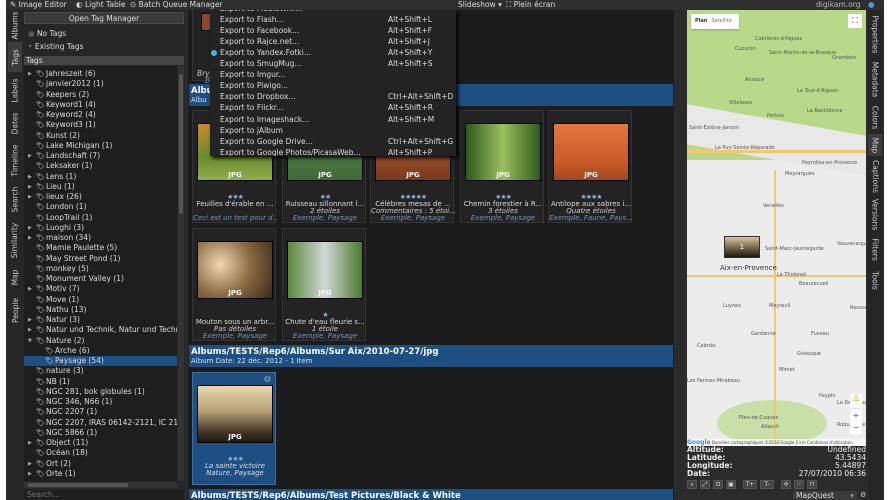  What do you see at coordinates (875, 34) in the screenshot?
I see `tab-properties: Properties` at bounding box center [875, 34].